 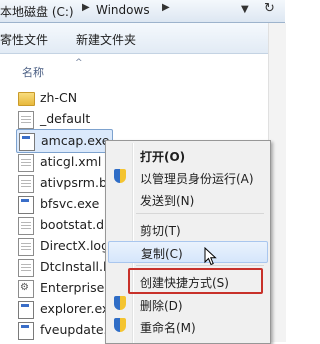 What do you see at coordinates (123, 10) in the screenshot?
I see `breadcrumb-folder: Windows` at bounding box center [123, 10].